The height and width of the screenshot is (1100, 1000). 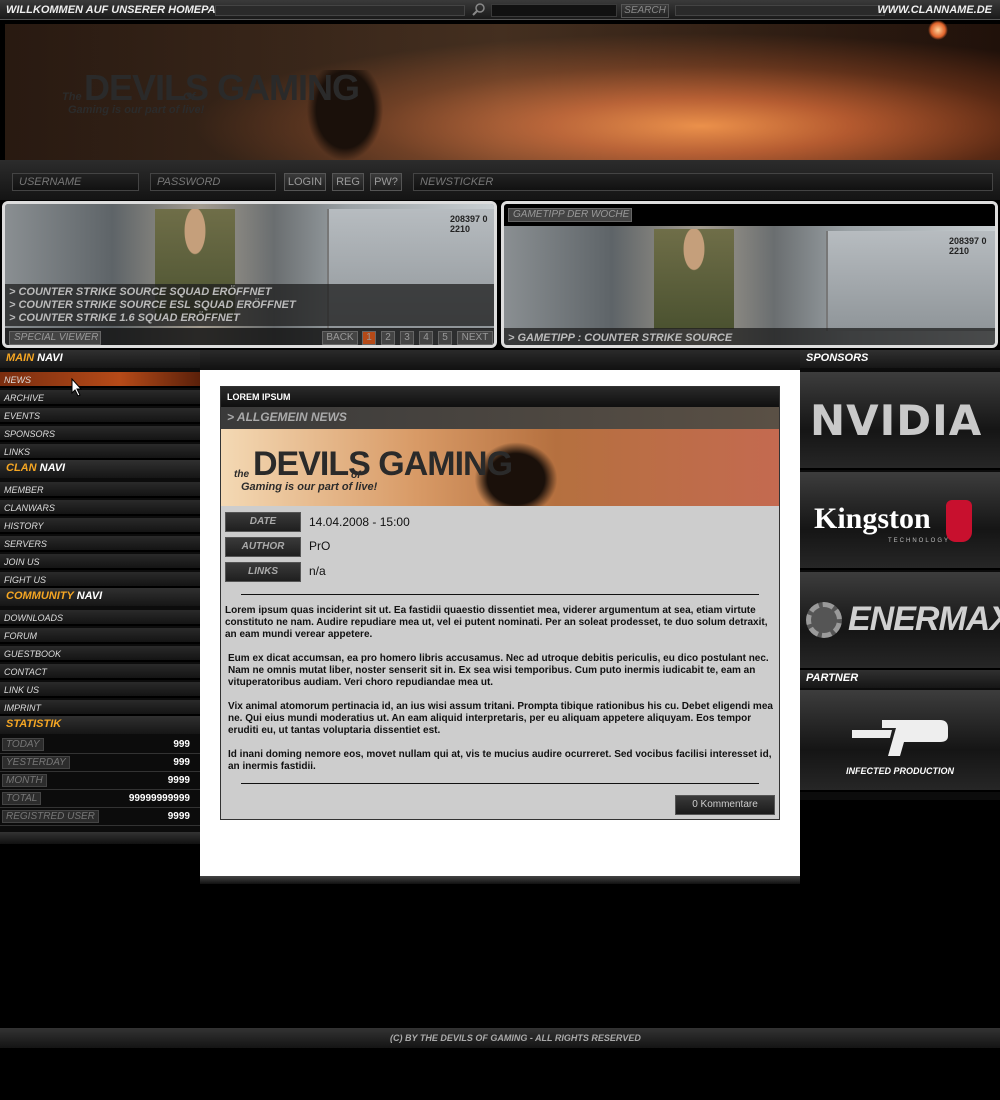 I want to click on gametipp-header: GAMETIPP DER WOCHE, so click(x=749, y=215).